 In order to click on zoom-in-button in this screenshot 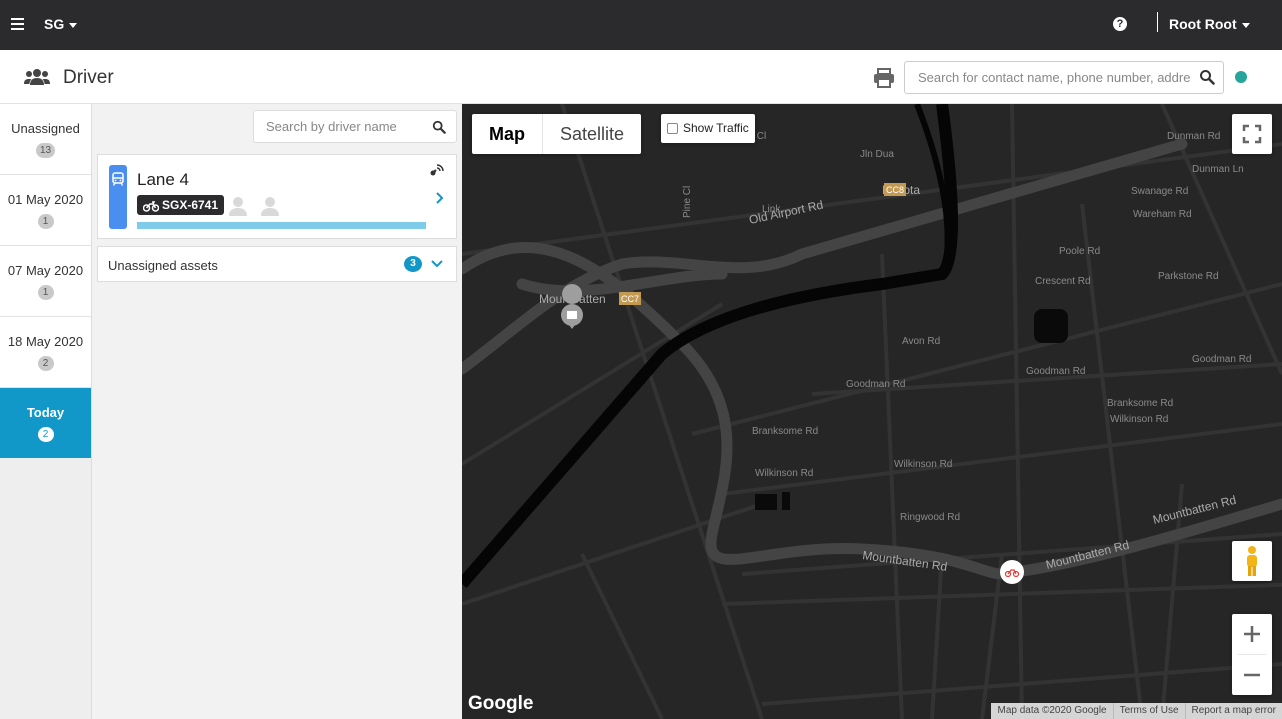, I will do `click(1252, 634)`.